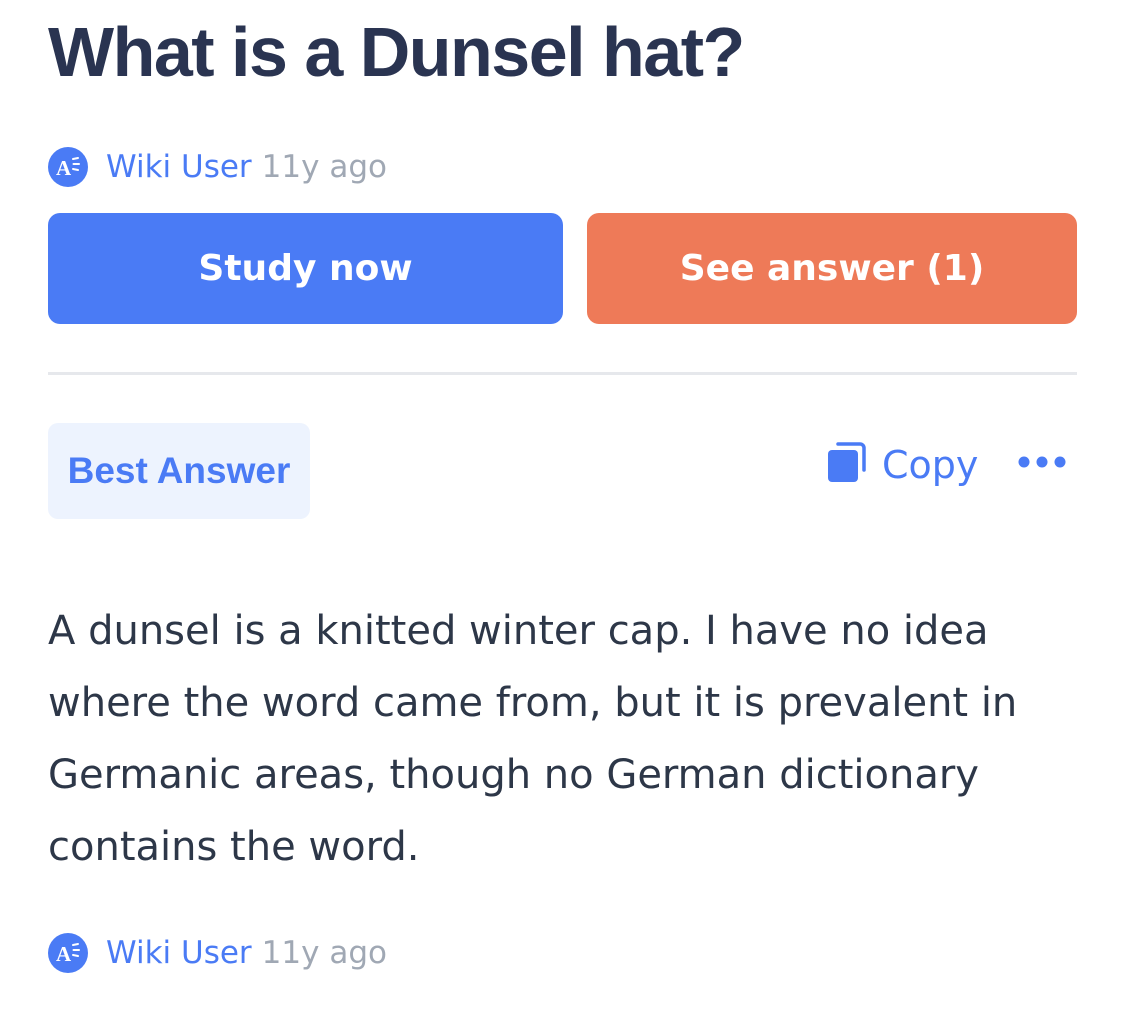  I want to click on copy-button: Copy, so click(901, 465).